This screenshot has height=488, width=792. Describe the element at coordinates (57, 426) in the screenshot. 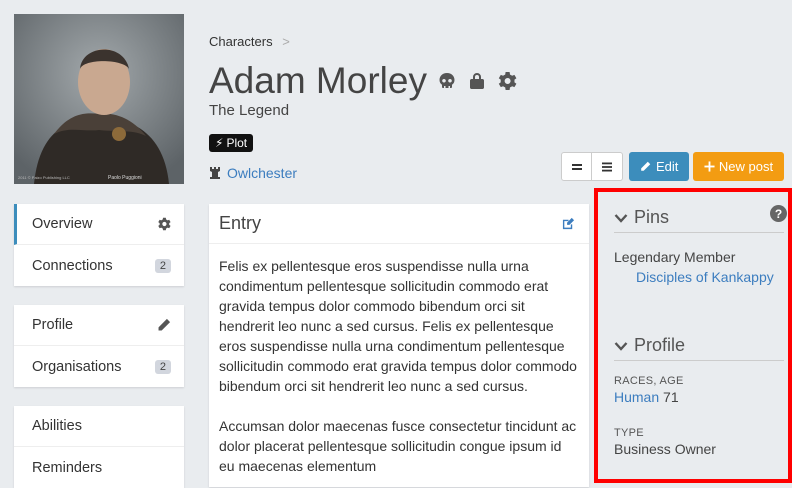

I see `menu-item-label: Abilities` at that location.